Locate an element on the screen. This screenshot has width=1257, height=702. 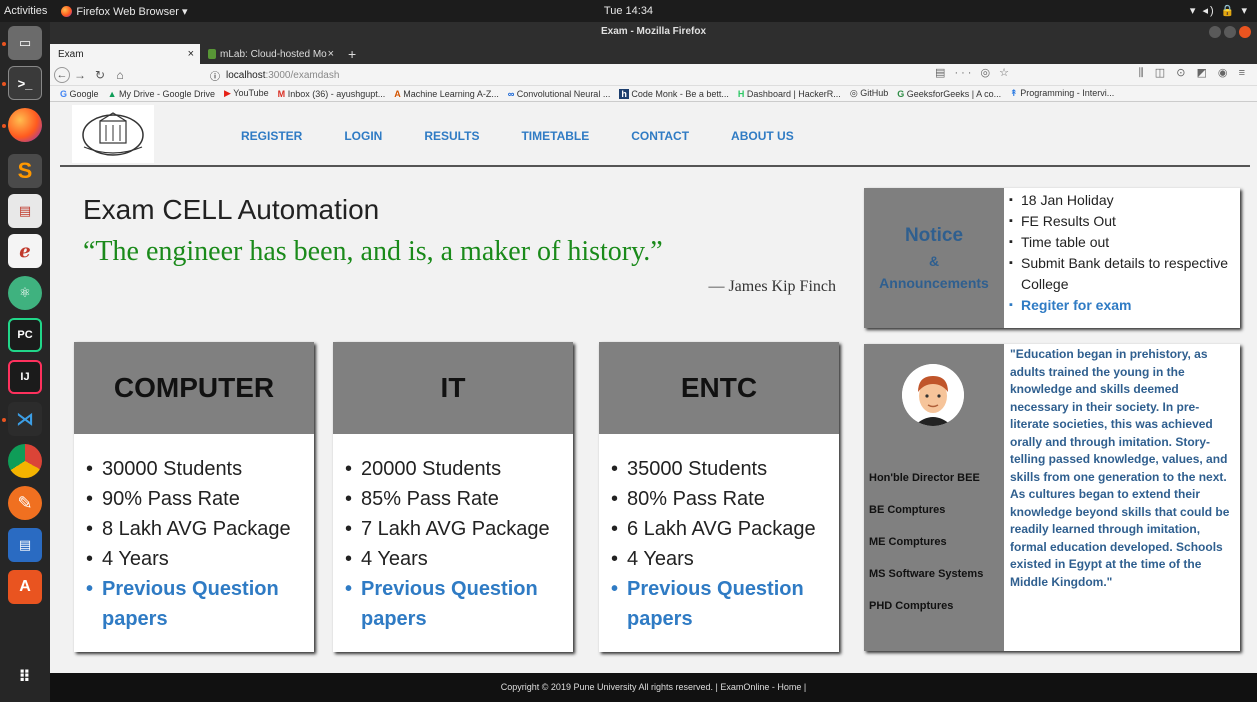
chrome-icon is located at coordinates (25, 461).